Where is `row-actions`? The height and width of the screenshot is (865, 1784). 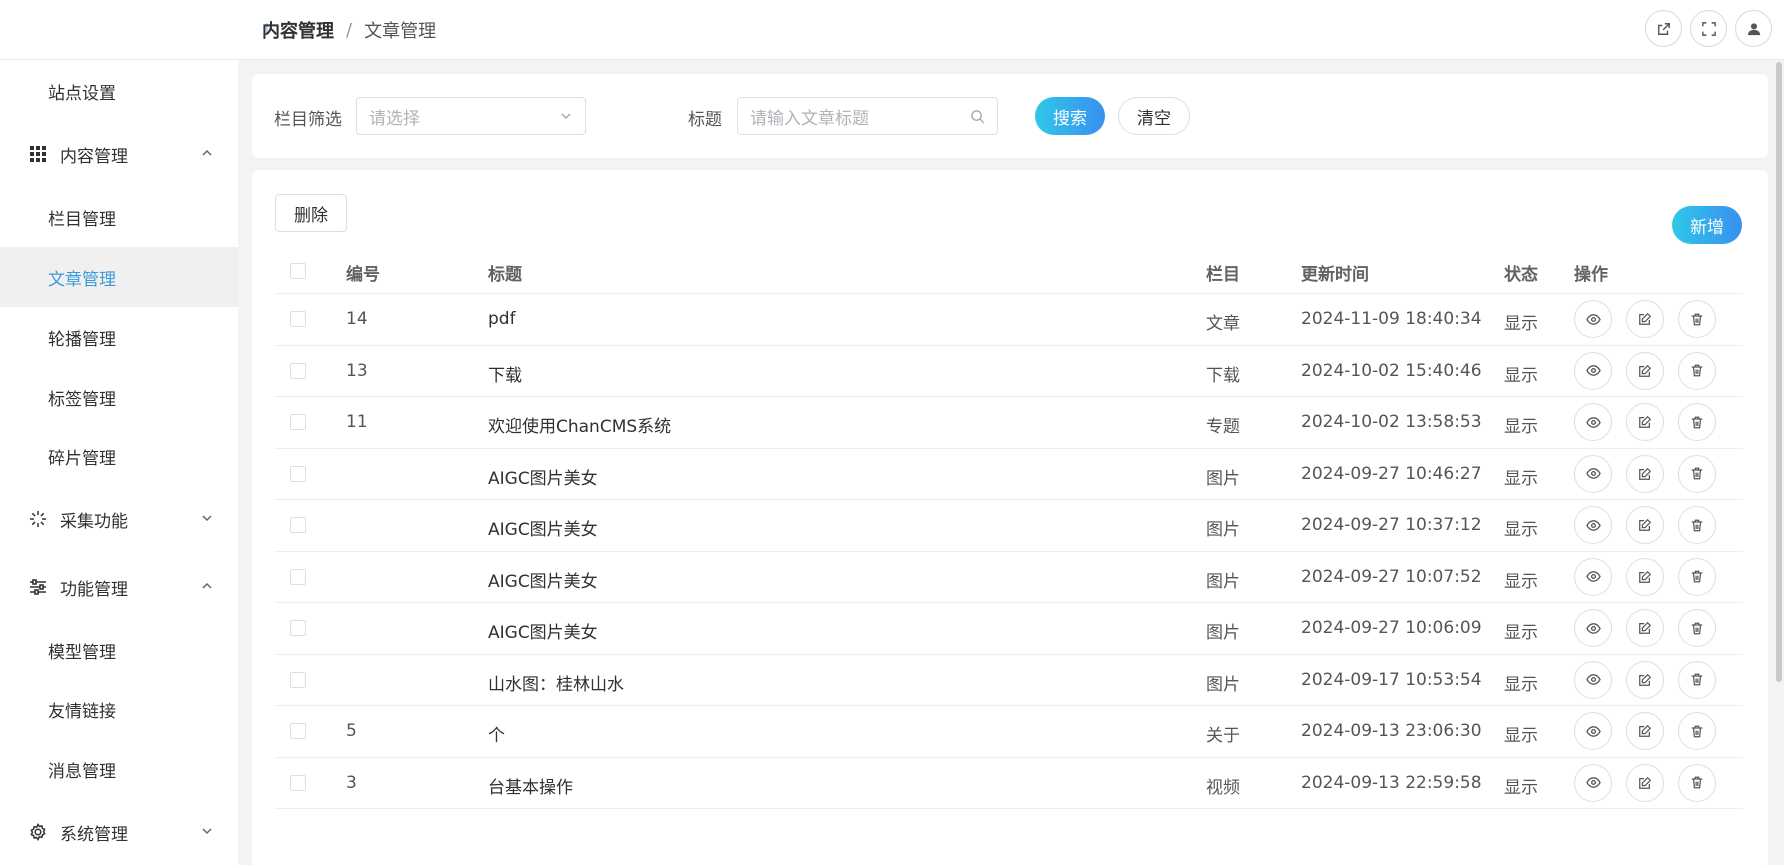
row-actions is located at coordinates (1645, 628).